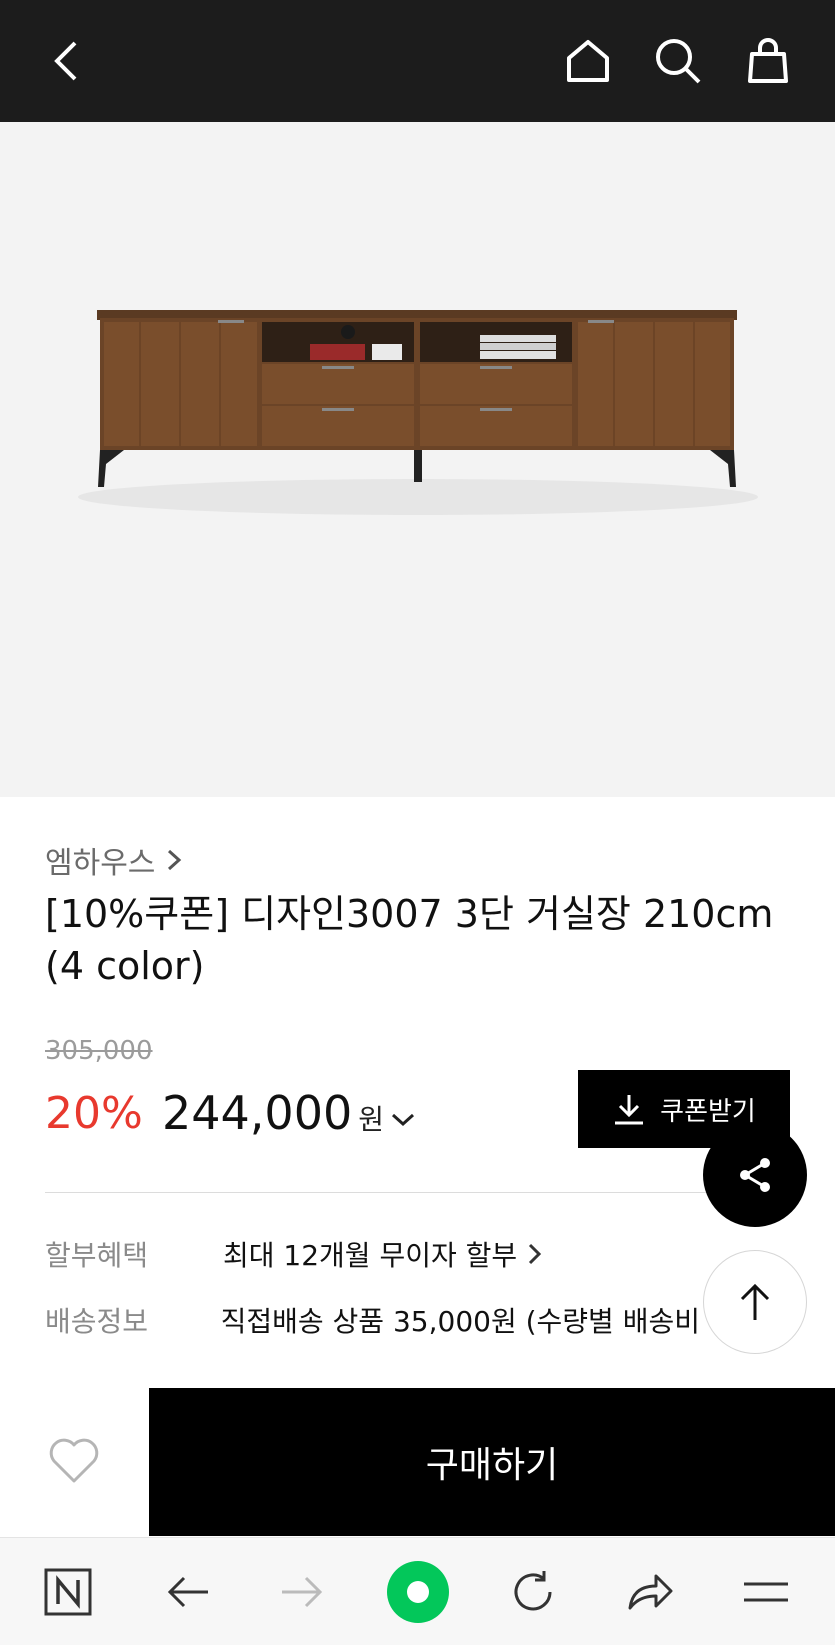 Image resolution: width=835 pixels, height=1645 pixels. Describe the element at coordinates (418, 412) in the screenshot. I see `tv-stand-illustration` at that location.